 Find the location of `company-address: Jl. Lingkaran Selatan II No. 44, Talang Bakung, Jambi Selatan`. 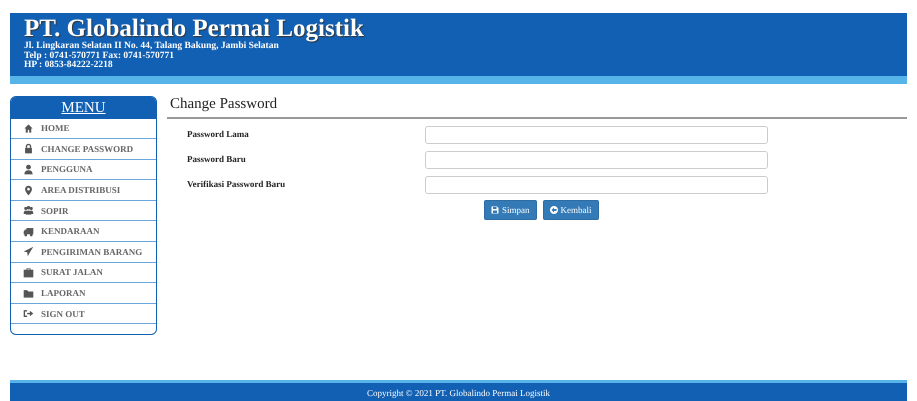

company-address: Jl. Lingkaran Selatan II No. 44, Talang Bakung, Jambi Selatan is located at coordinates (151, 46).